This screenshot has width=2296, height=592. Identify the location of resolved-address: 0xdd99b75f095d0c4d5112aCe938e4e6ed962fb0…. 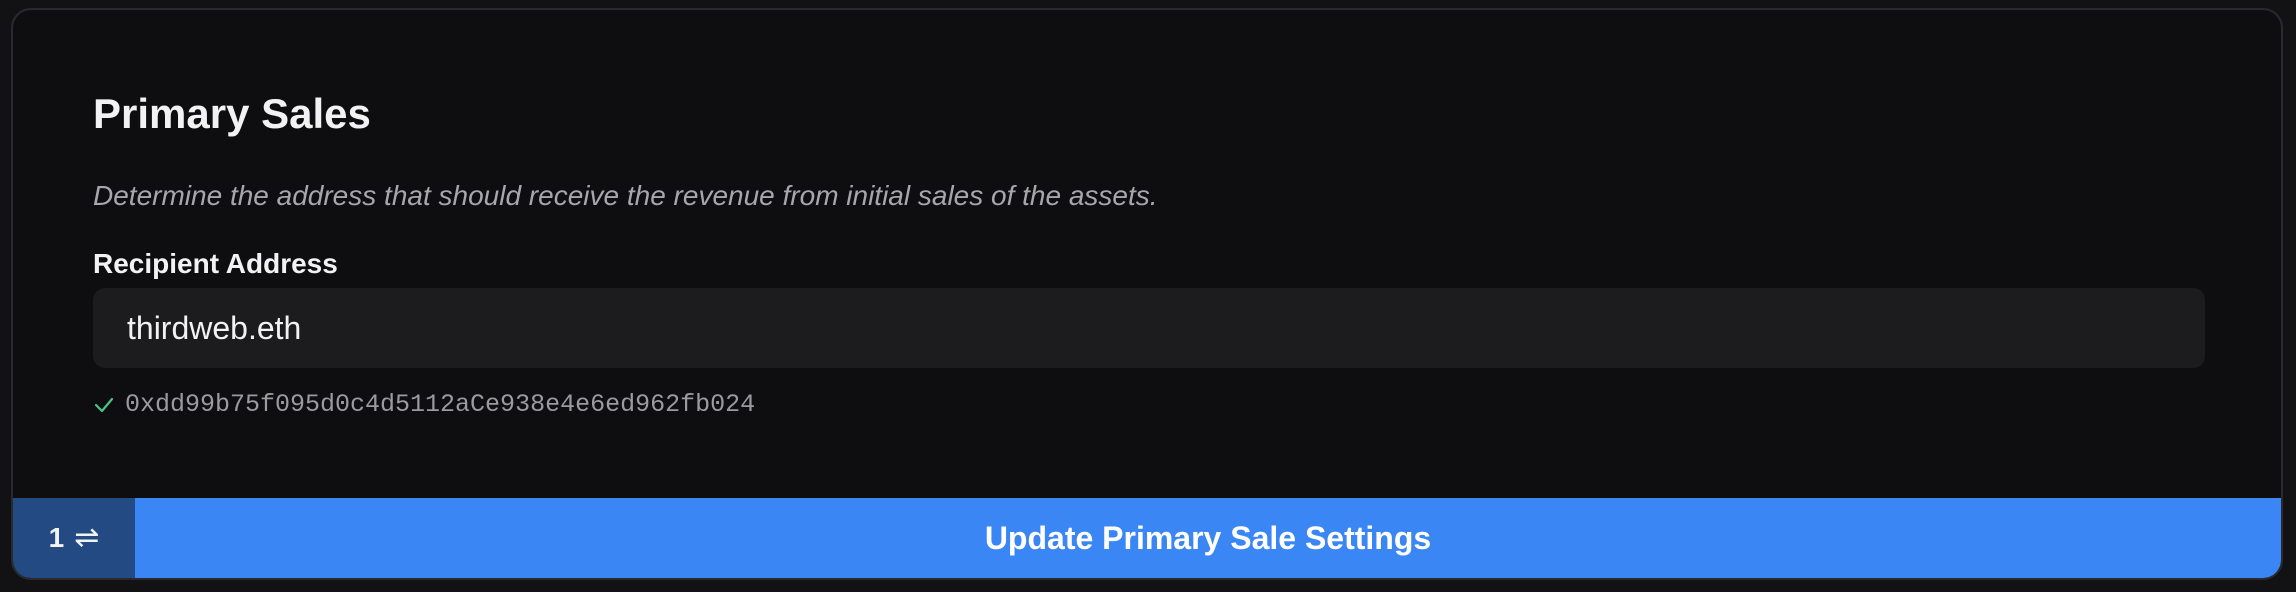
(440, 404).